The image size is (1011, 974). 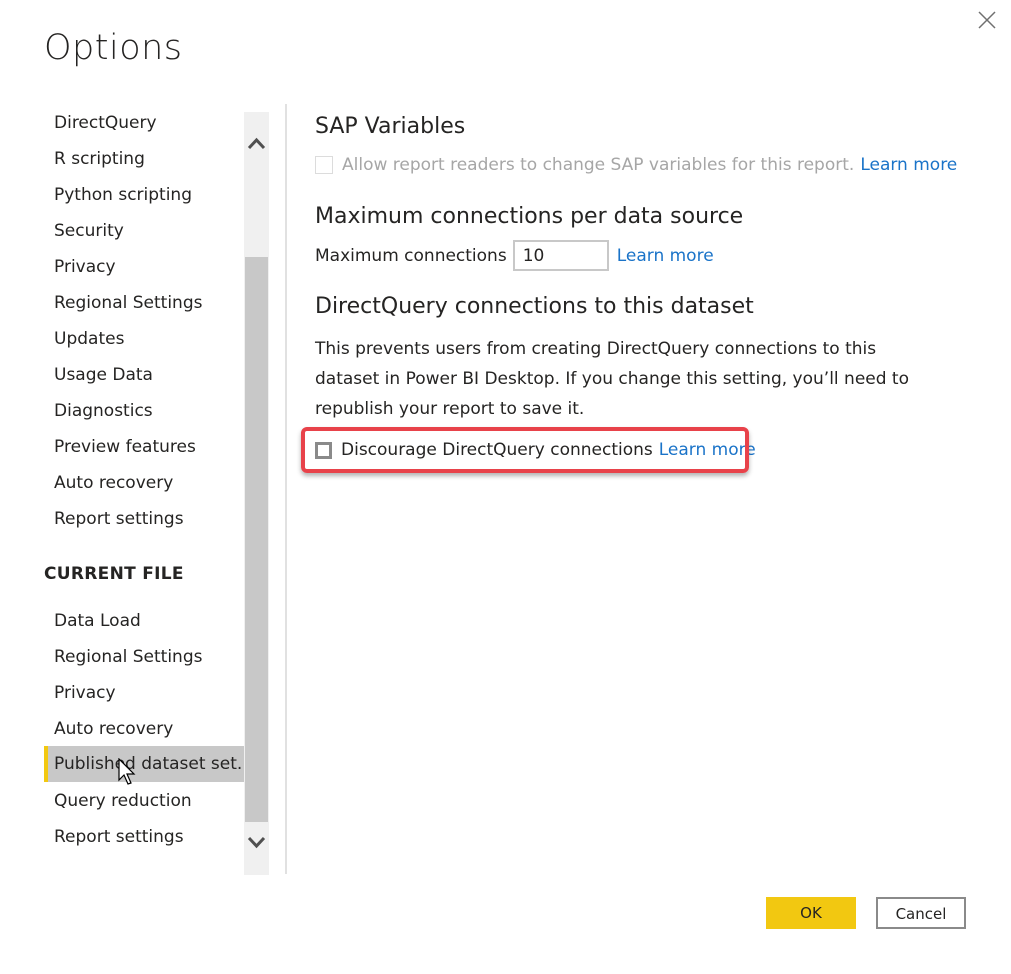 I want to click on close-icon, so click(x=987, y=20).